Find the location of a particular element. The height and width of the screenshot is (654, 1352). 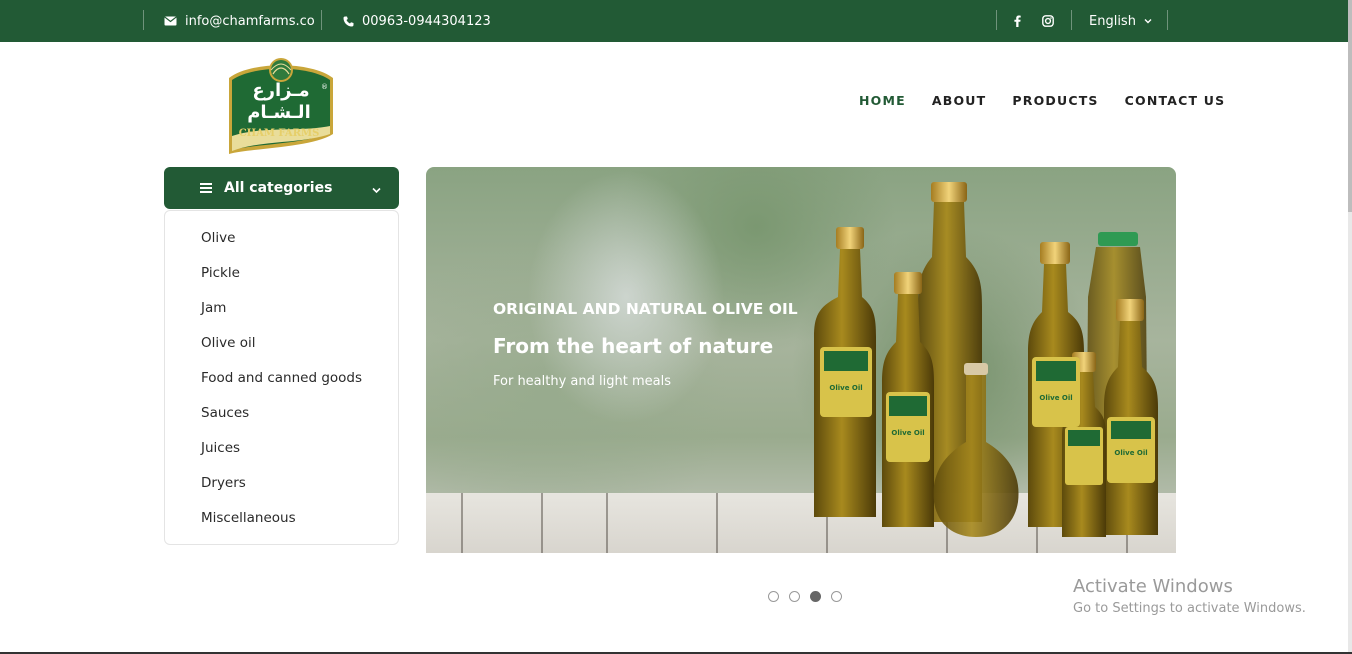

phone-link: 00963-0944304123 is located at coordinates (417, 21).